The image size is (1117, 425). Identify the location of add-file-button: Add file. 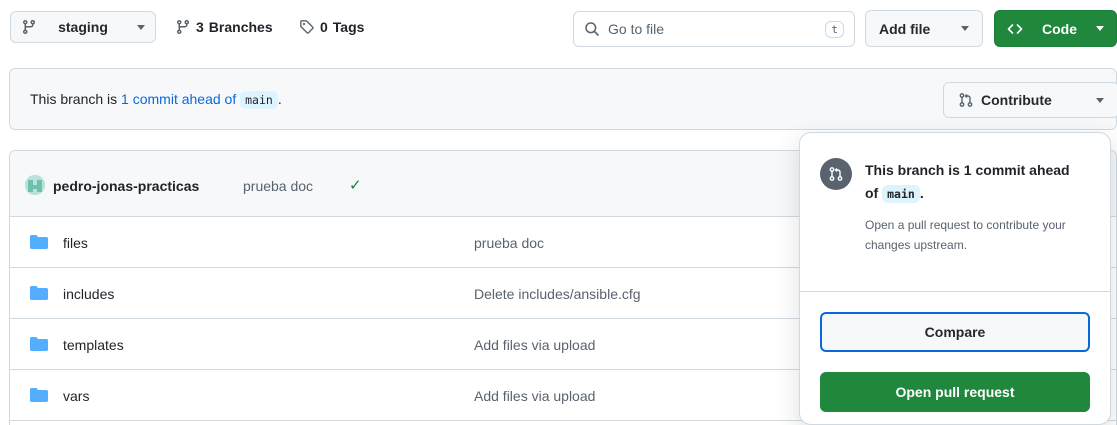
(924, 28).